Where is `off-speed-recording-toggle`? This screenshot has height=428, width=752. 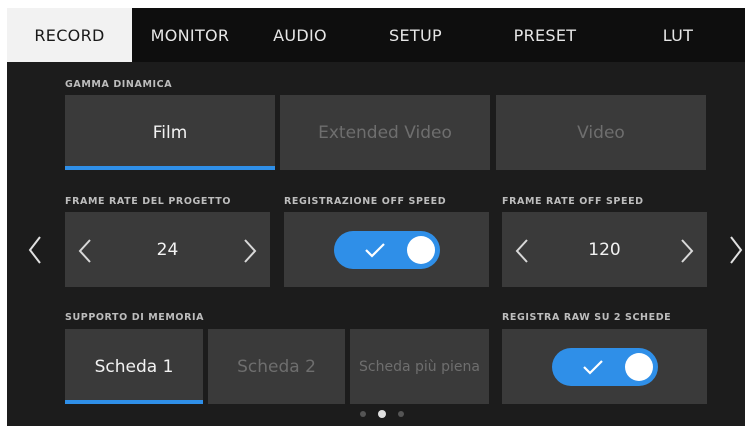
off-speed-recording-toggle is located at coordinates (386, 249).